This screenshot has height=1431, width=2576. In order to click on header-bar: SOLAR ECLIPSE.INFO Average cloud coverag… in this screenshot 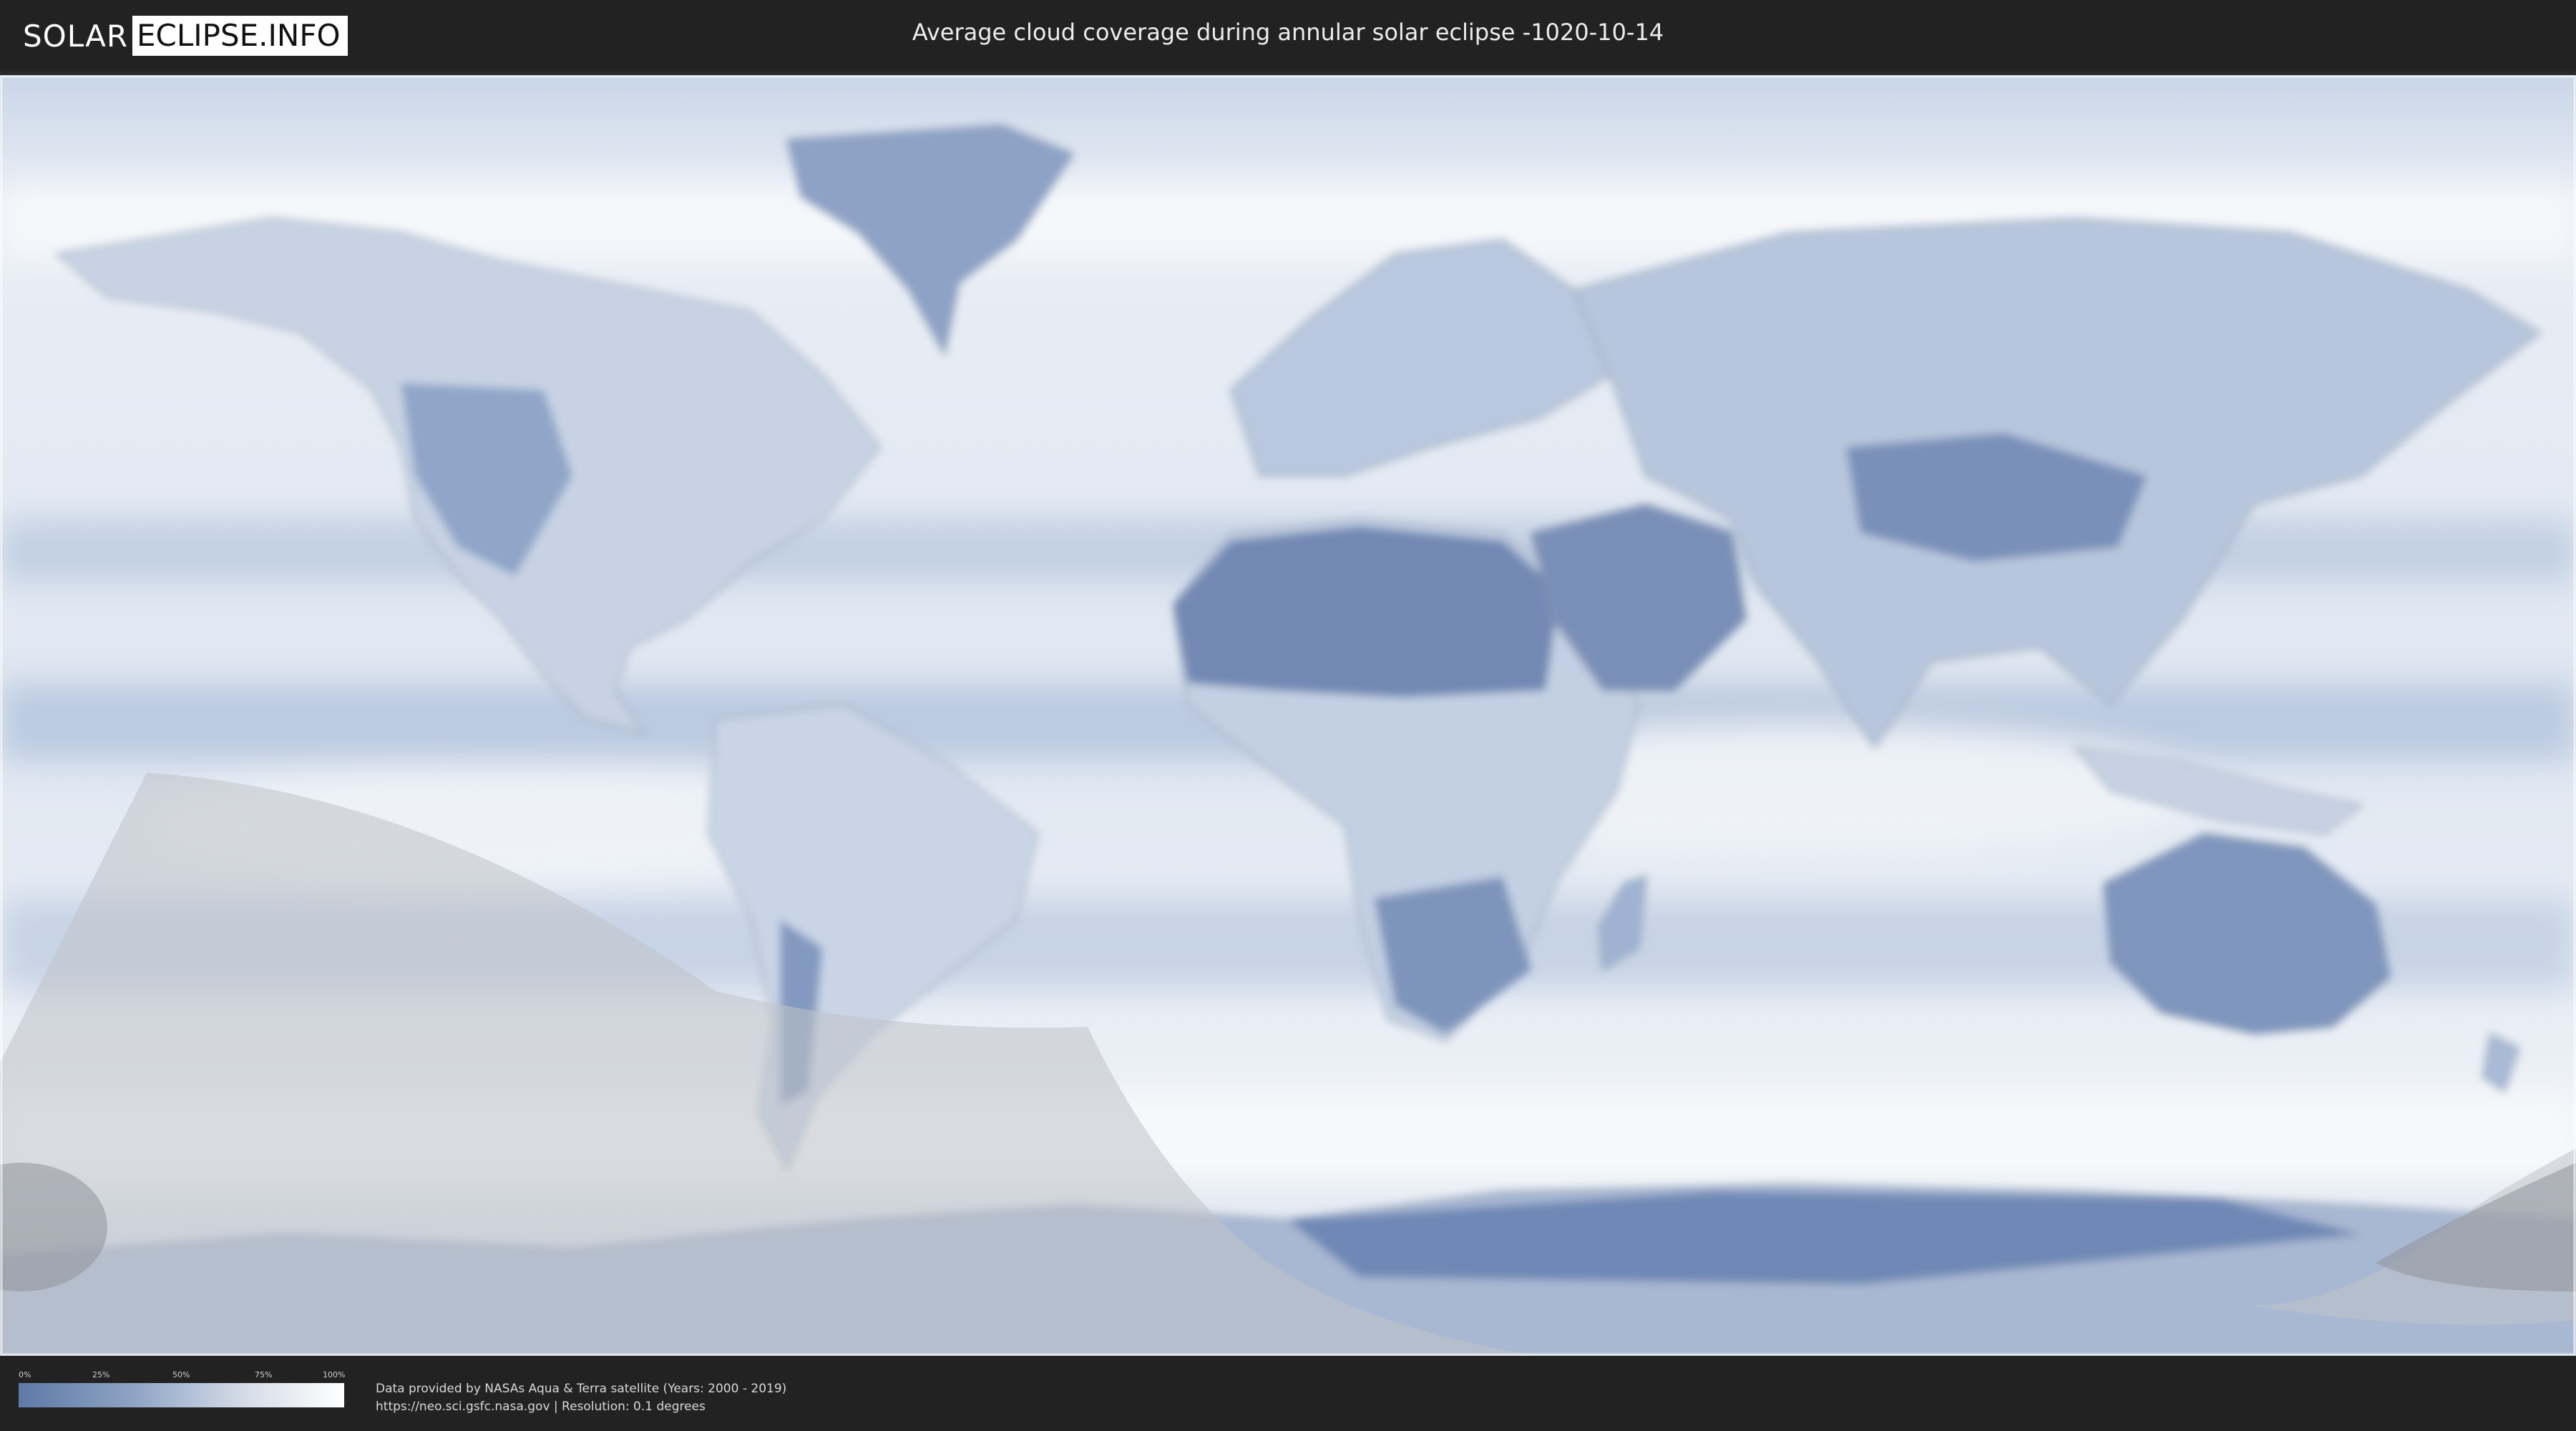, I will do `click(1288, 36)`.